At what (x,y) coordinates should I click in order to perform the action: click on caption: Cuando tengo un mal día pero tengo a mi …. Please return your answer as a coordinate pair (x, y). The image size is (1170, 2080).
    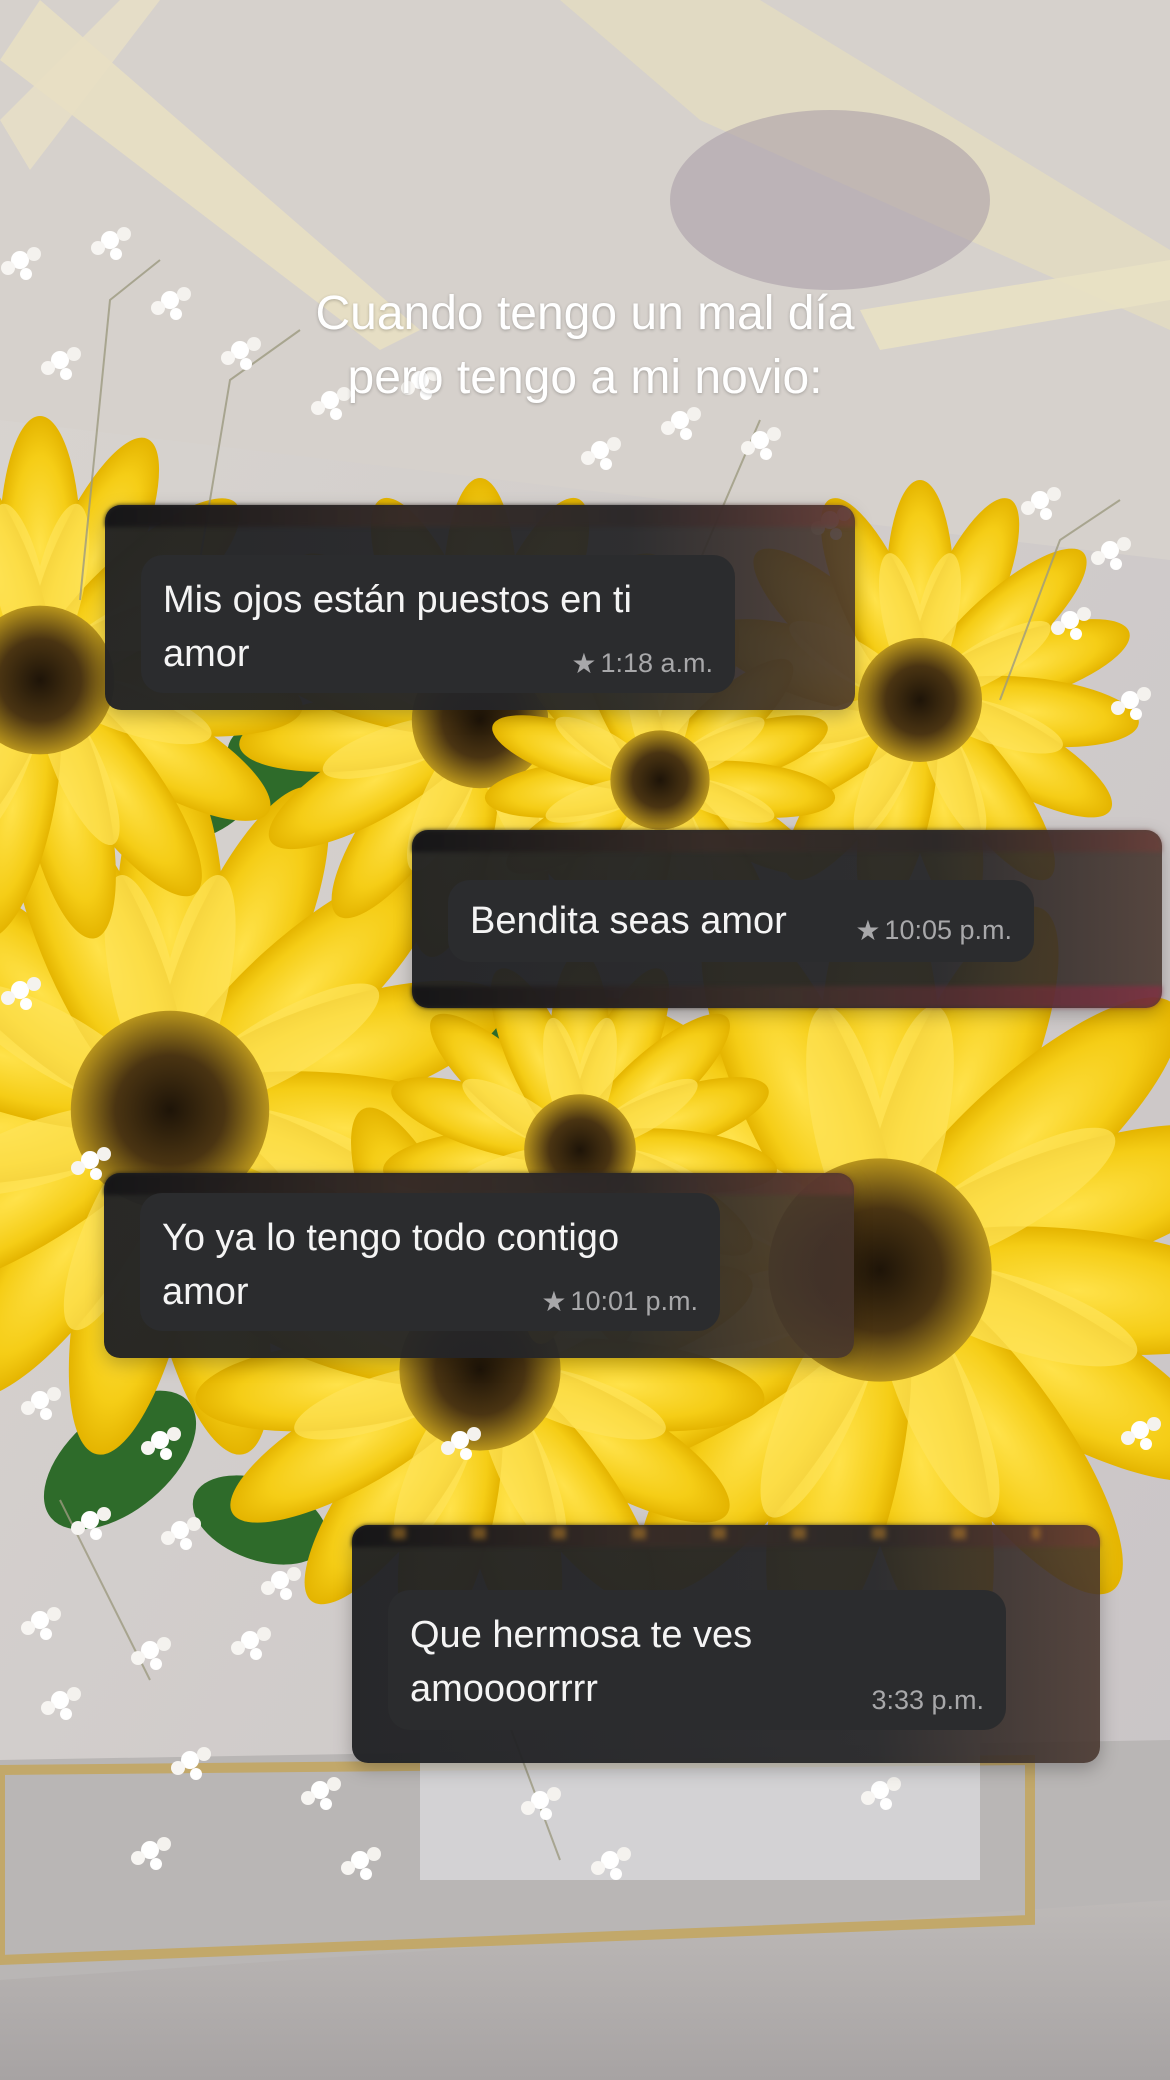
    Looking at the image, I should click on (585, 346).